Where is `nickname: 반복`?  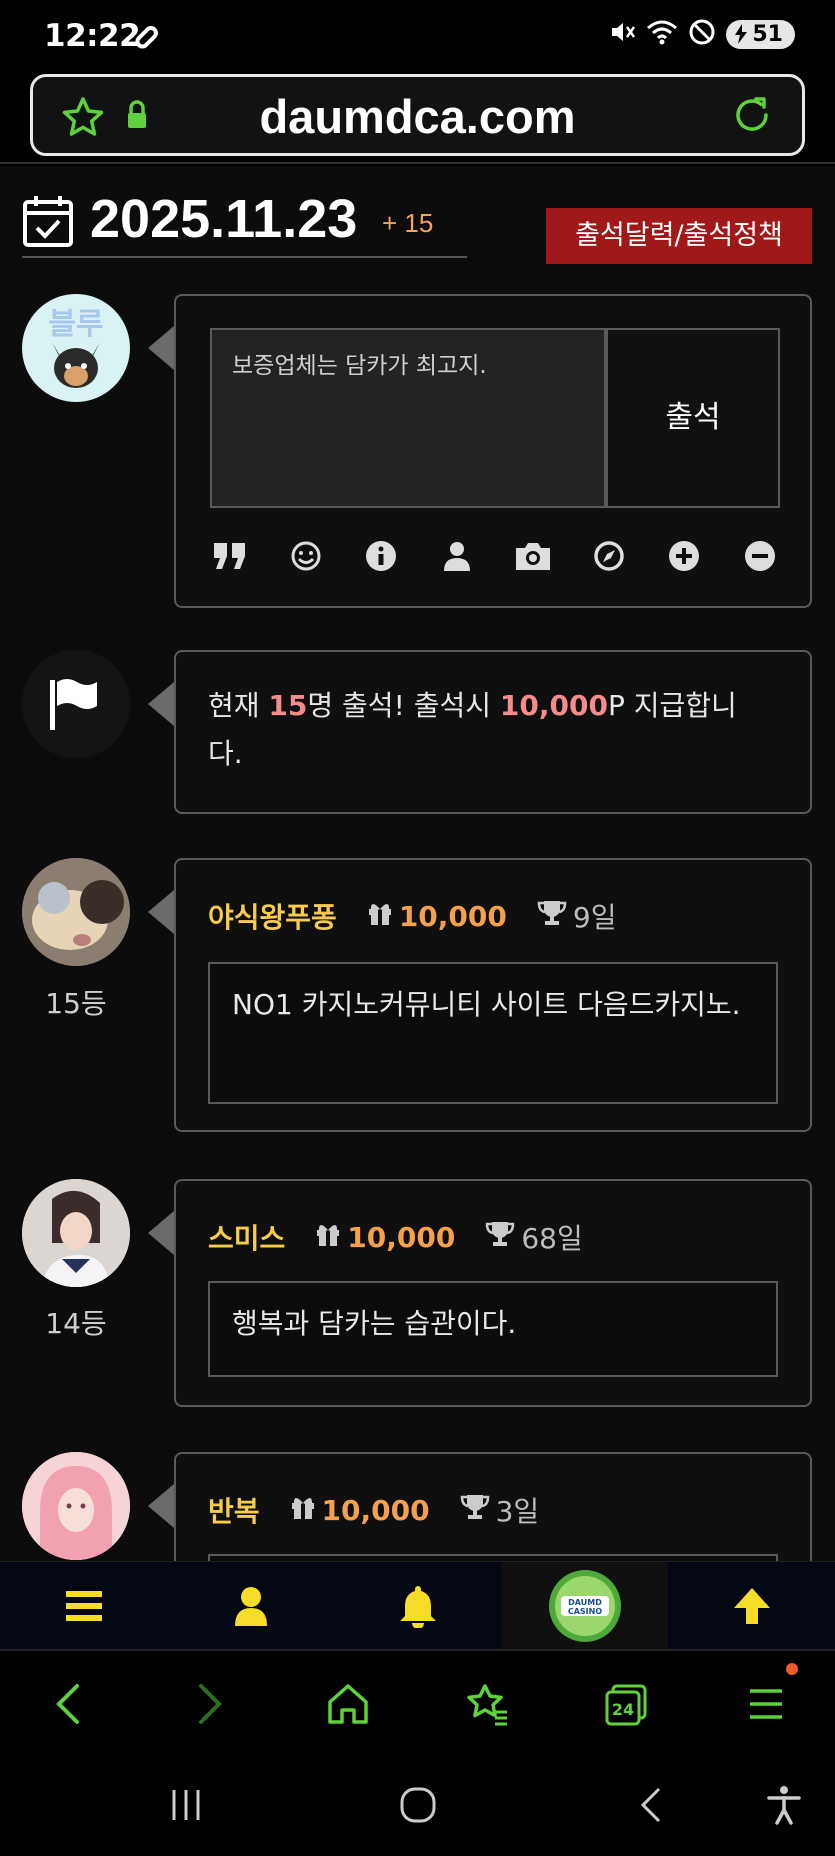
nickname: 반복 is located at coordinates (234, 1510).